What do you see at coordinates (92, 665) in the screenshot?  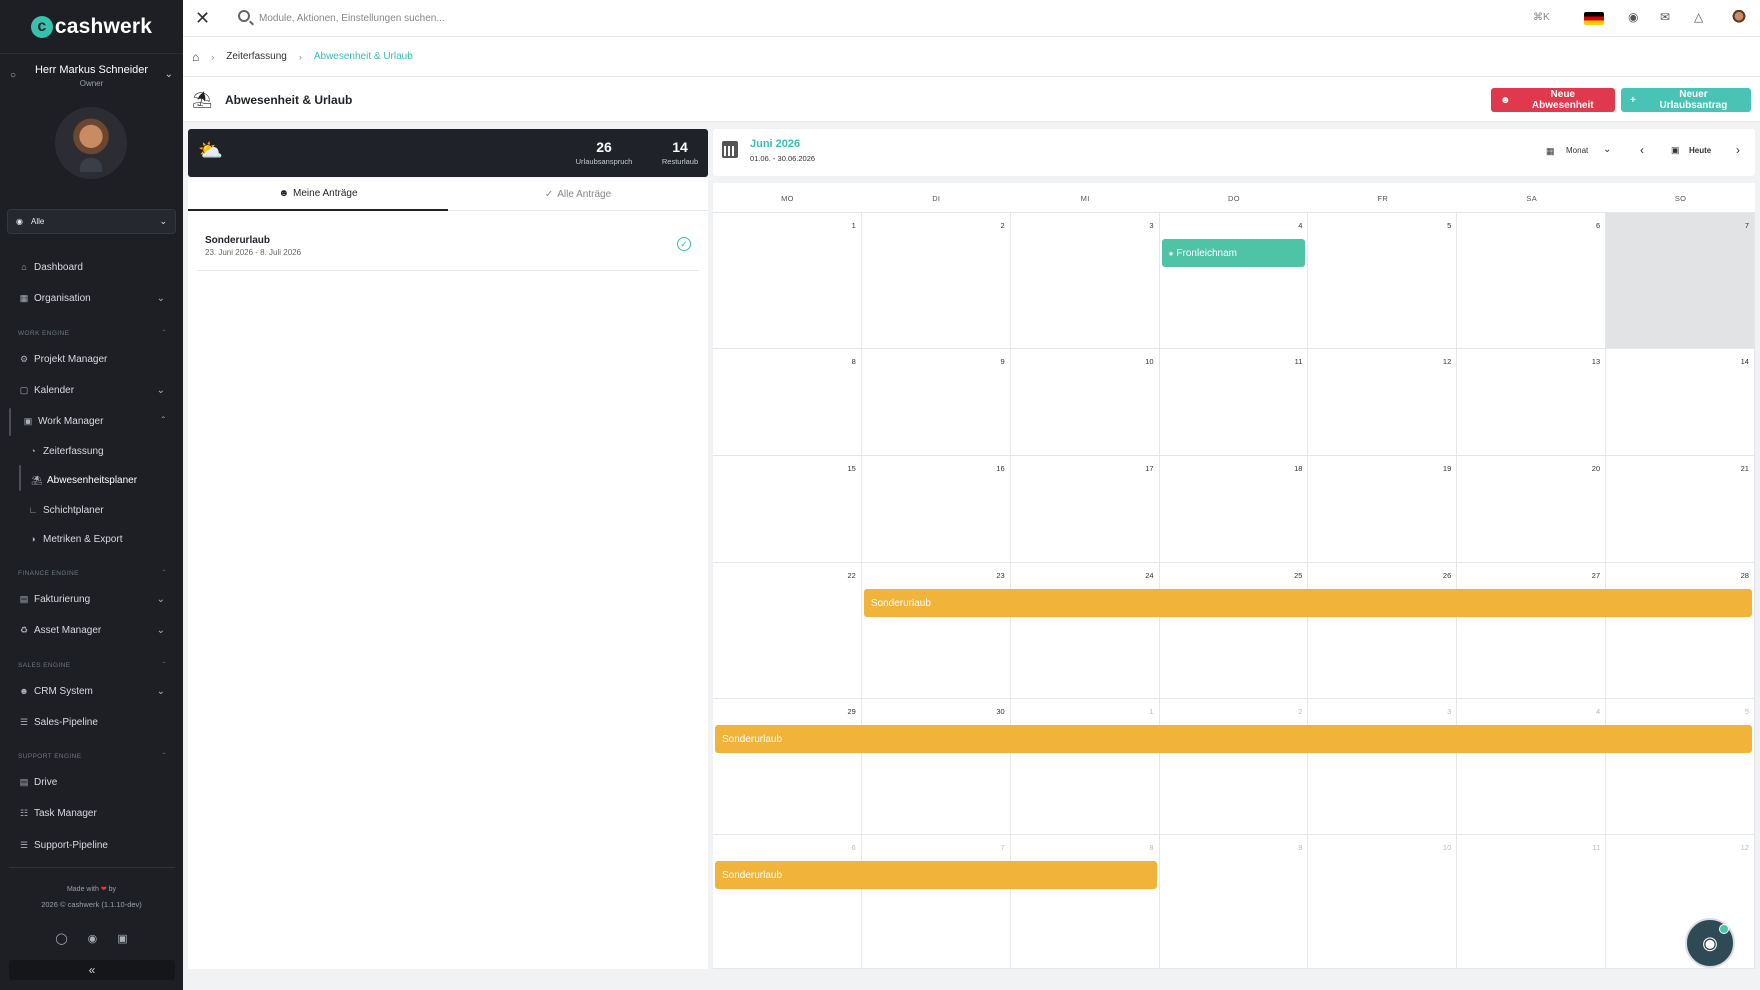 I see `section-sales-engine: SALES ENGINE ˆ` at bounding box center [92, 665].